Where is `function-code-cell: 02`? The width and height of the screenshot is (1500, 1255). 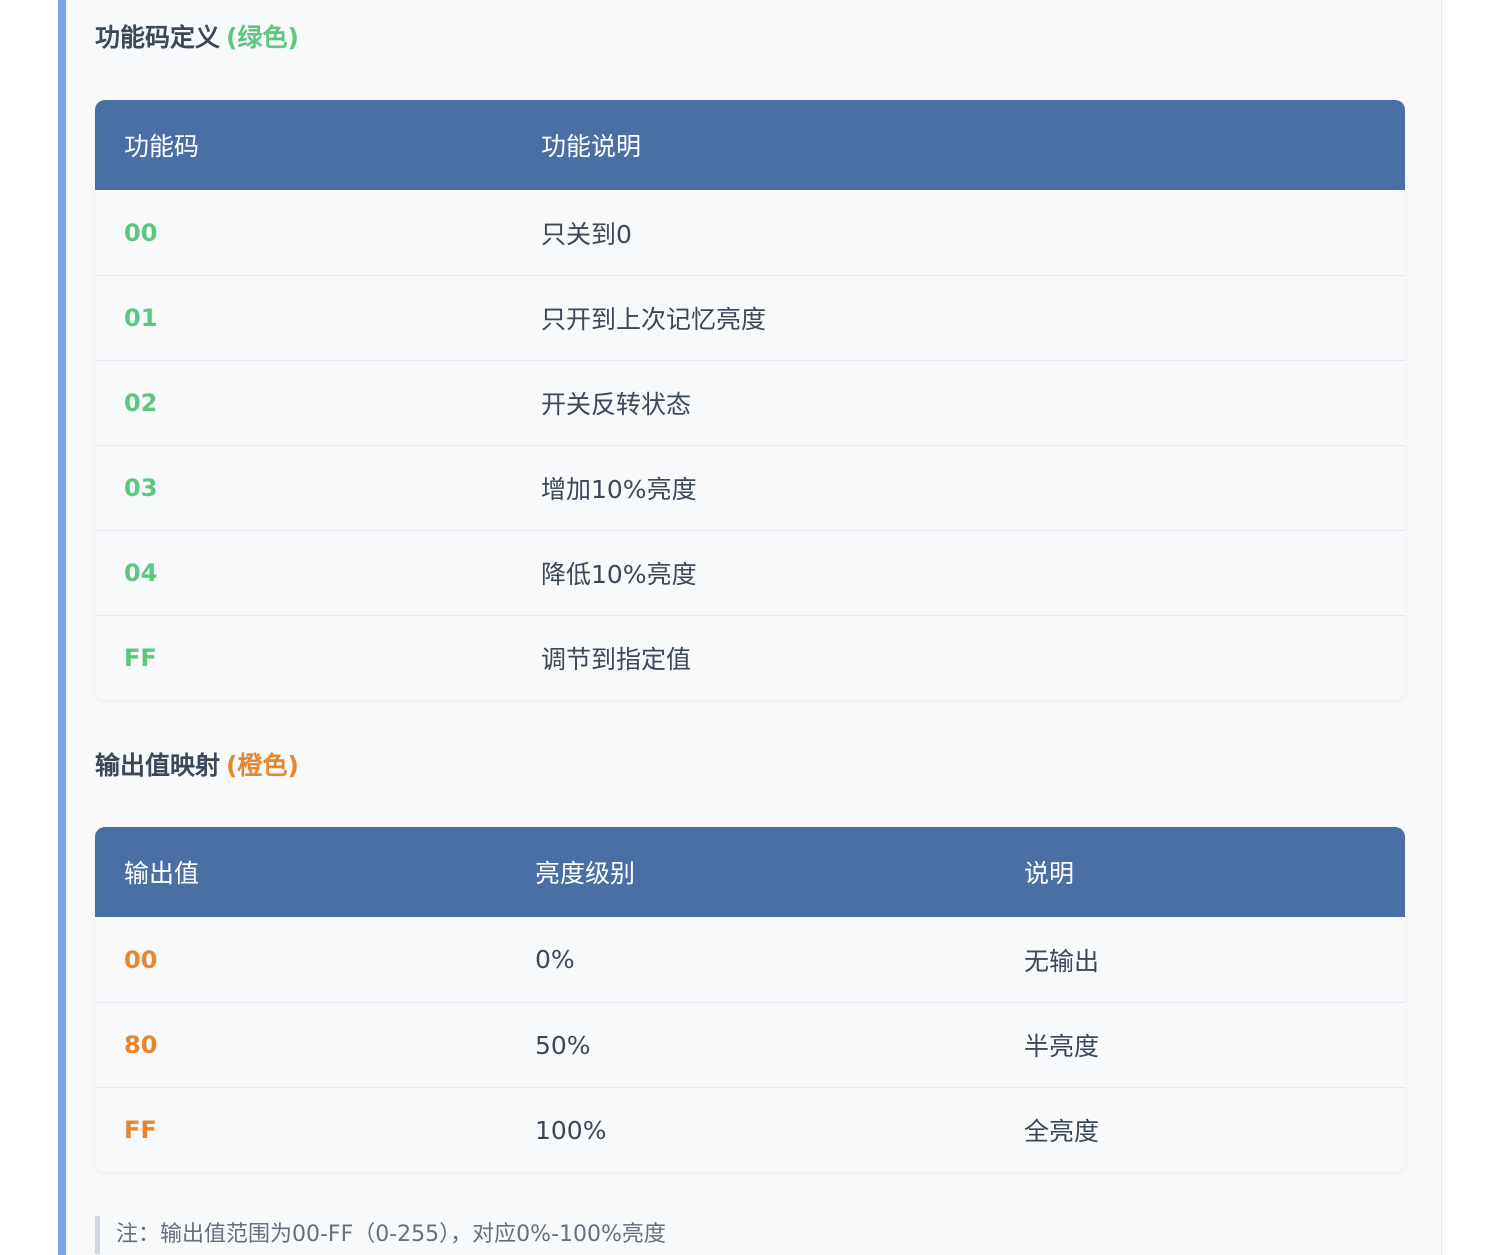 function-code-cell: 02 is located at coordinates (141, 403).